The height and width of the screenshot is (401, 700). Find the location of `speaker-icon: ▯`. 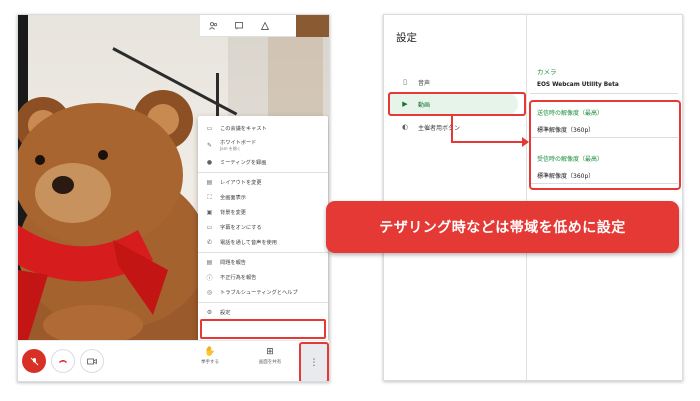

speaker-icon: ▯ is located at coordinates (405, 82).